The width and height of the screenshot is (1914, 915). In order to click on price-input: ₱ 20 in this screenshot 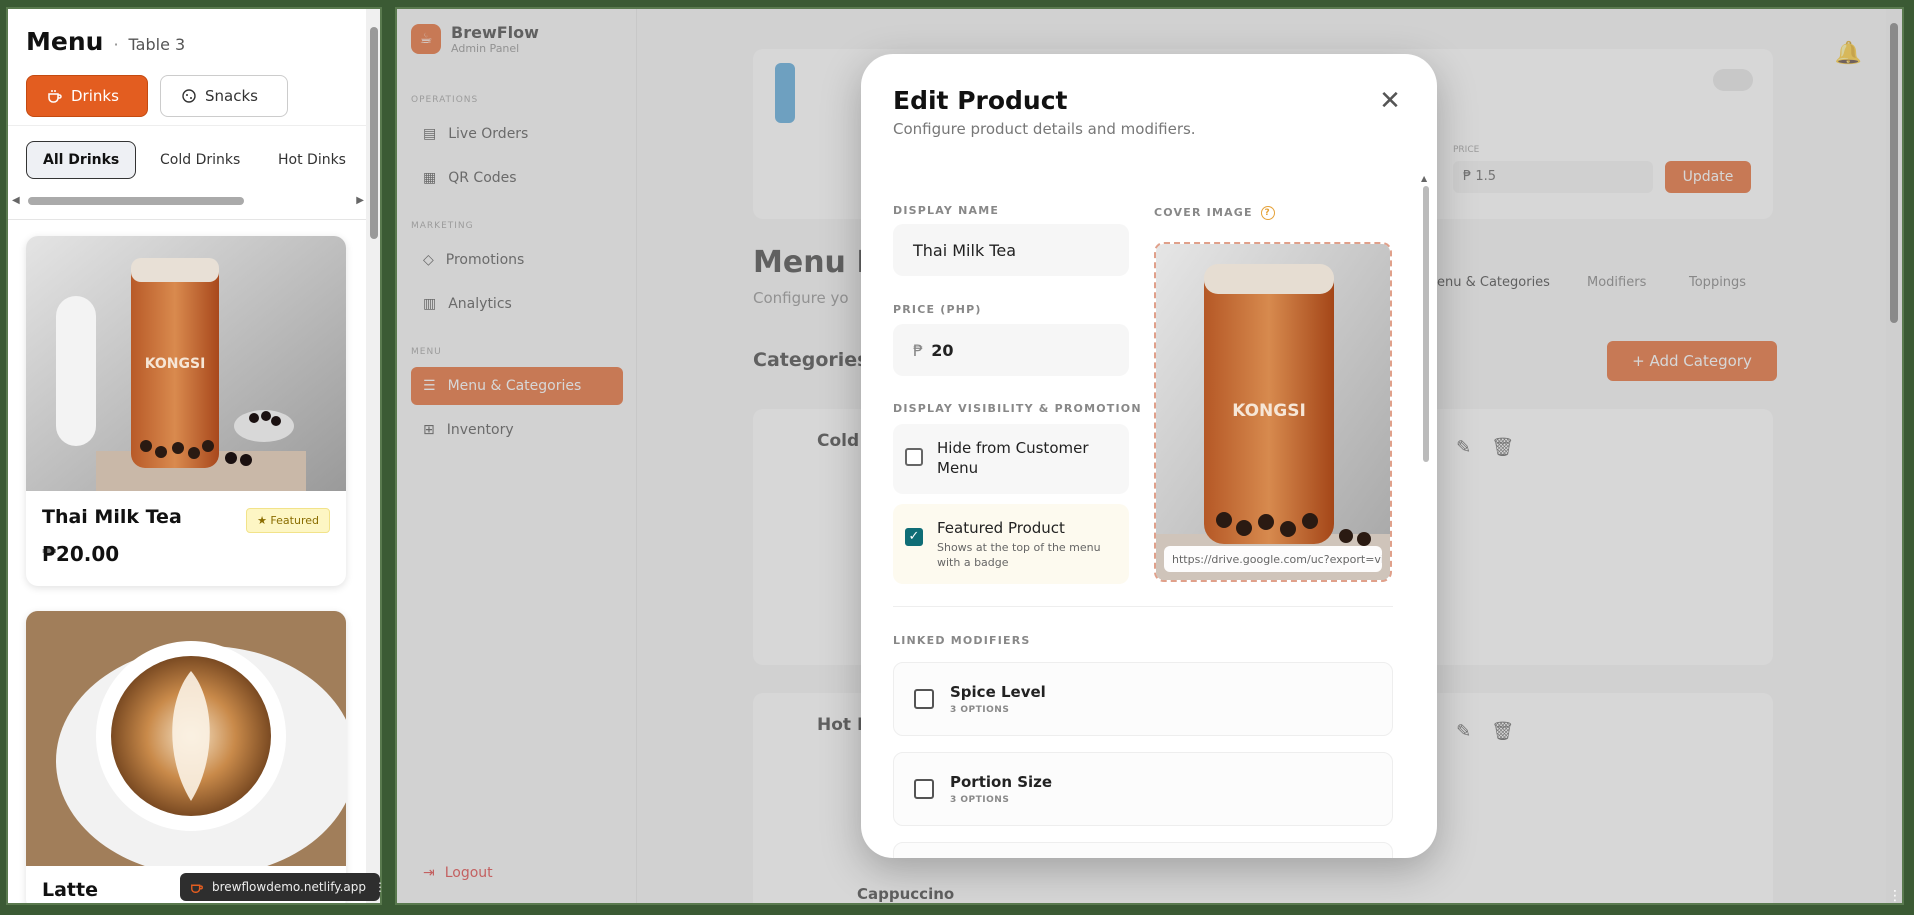, I will do `click(1011, 350)`.